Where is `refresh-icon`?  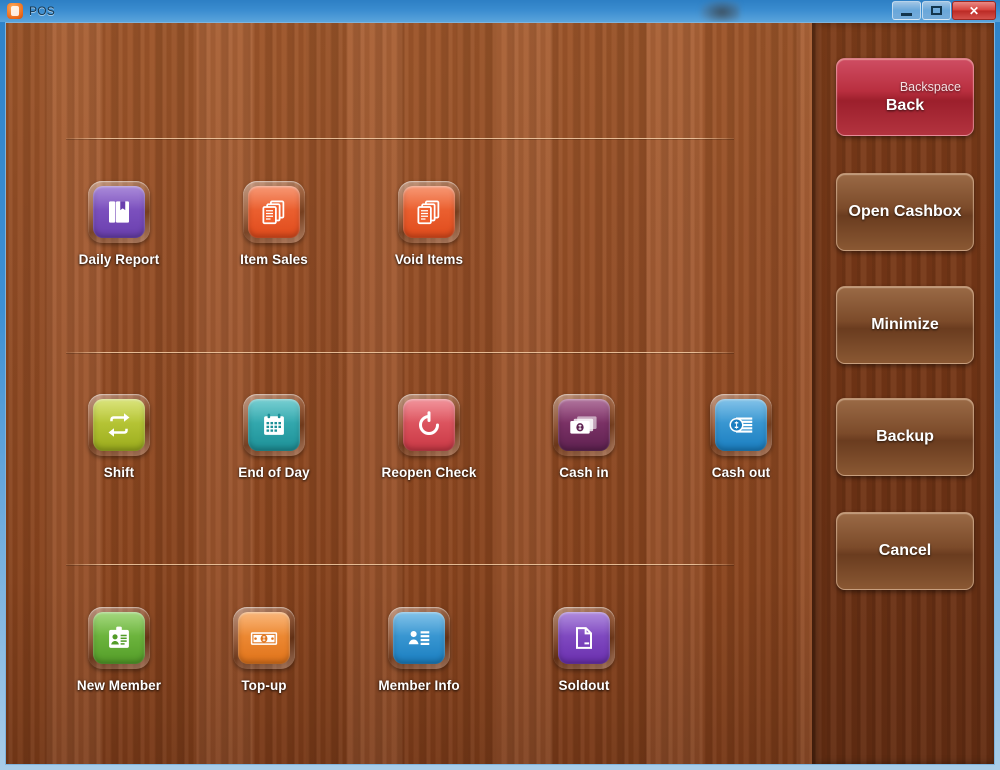
refresh-icon is located at coordinates (429, 425).